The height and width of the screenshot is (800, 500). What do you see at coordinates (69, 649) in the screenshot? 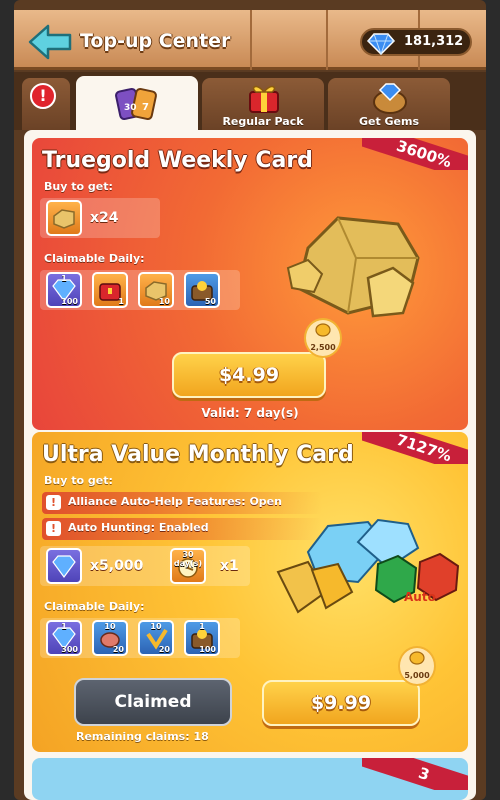
I see `item-qty: 300` at bounding box center [69, 649].